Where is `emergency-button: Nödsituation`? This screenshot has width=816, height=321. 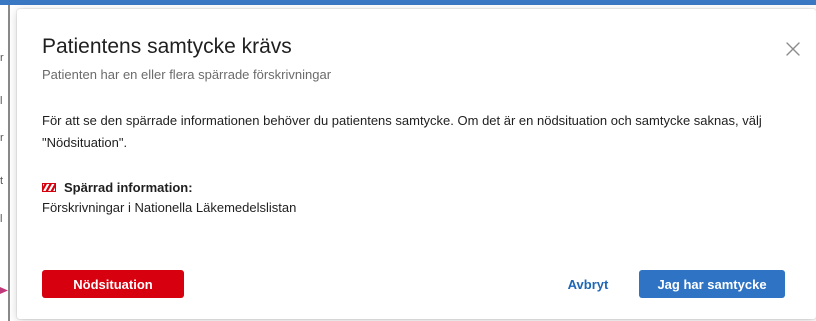 emergency-button: Nödsituation is located at coordinates (113, 284).